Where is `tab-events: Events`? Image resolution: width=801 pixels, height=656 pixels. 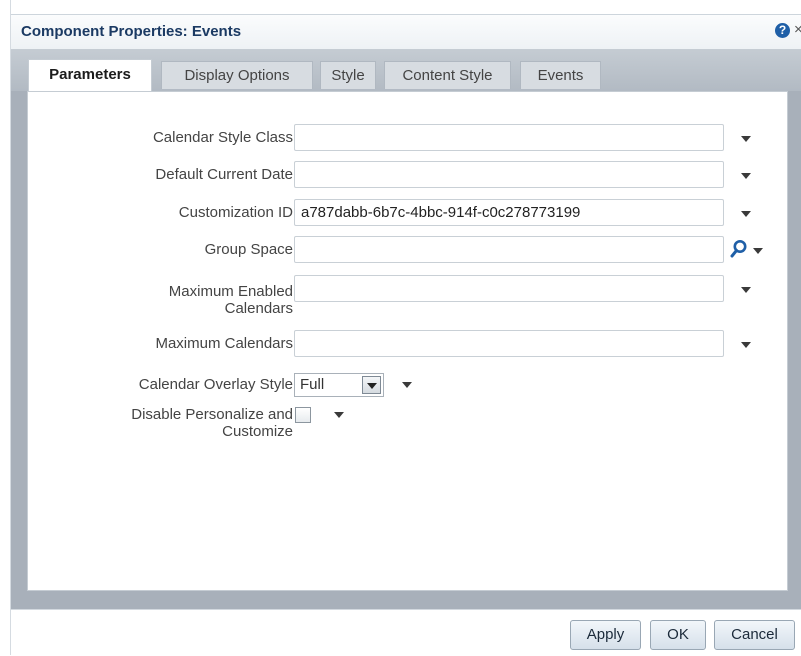
tab-events: Events is located at coordinates (560, 75).